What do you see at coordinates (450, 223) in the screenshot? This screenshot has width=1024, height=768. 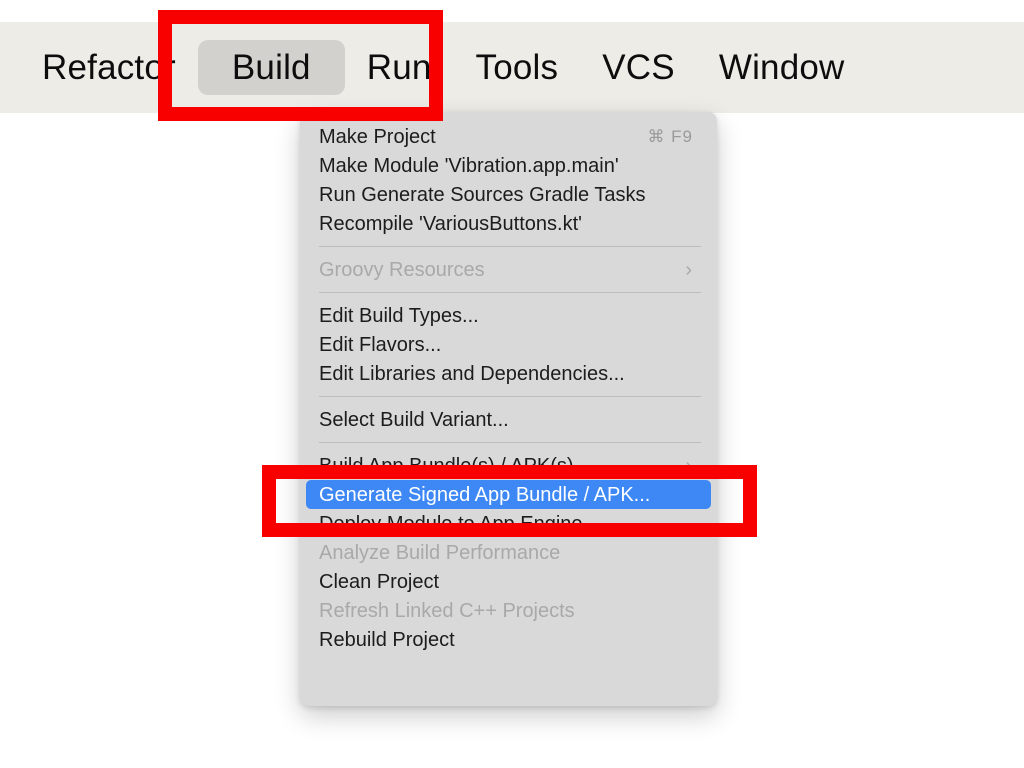 I see `menu-item-label: Recompile 'VariousButtons.kt'` at bounding box center [450, 223].